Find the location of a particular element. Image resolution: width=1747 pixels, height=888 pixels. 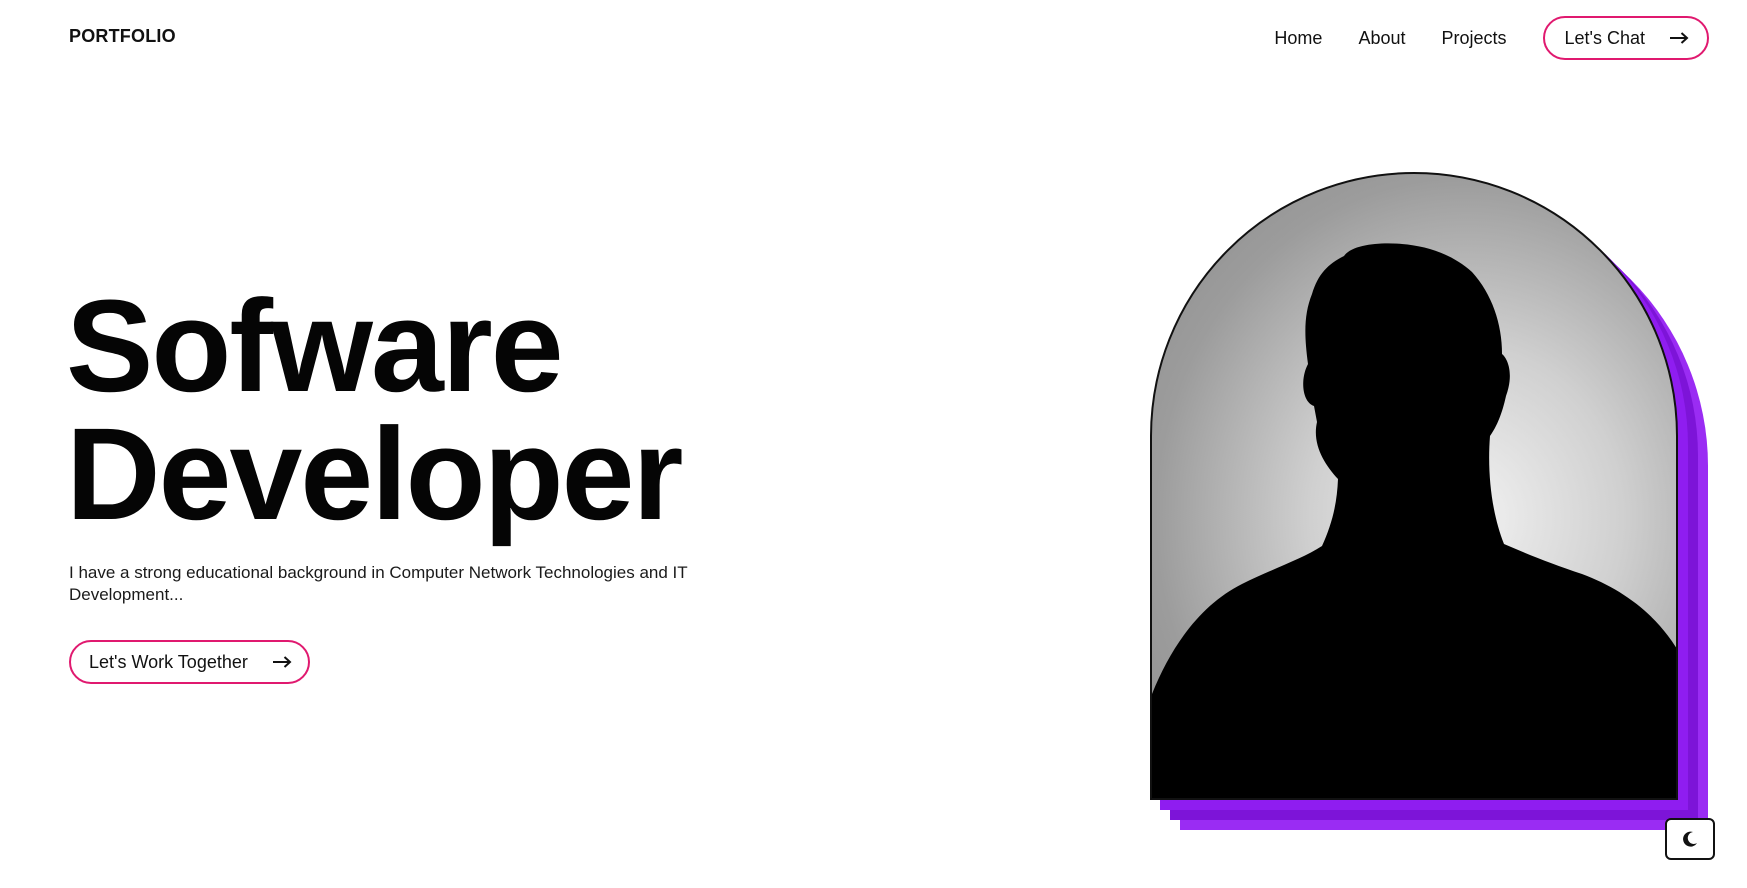

main-nav: Home About Projects Let's Chat is located at coordinates (1491, 38).